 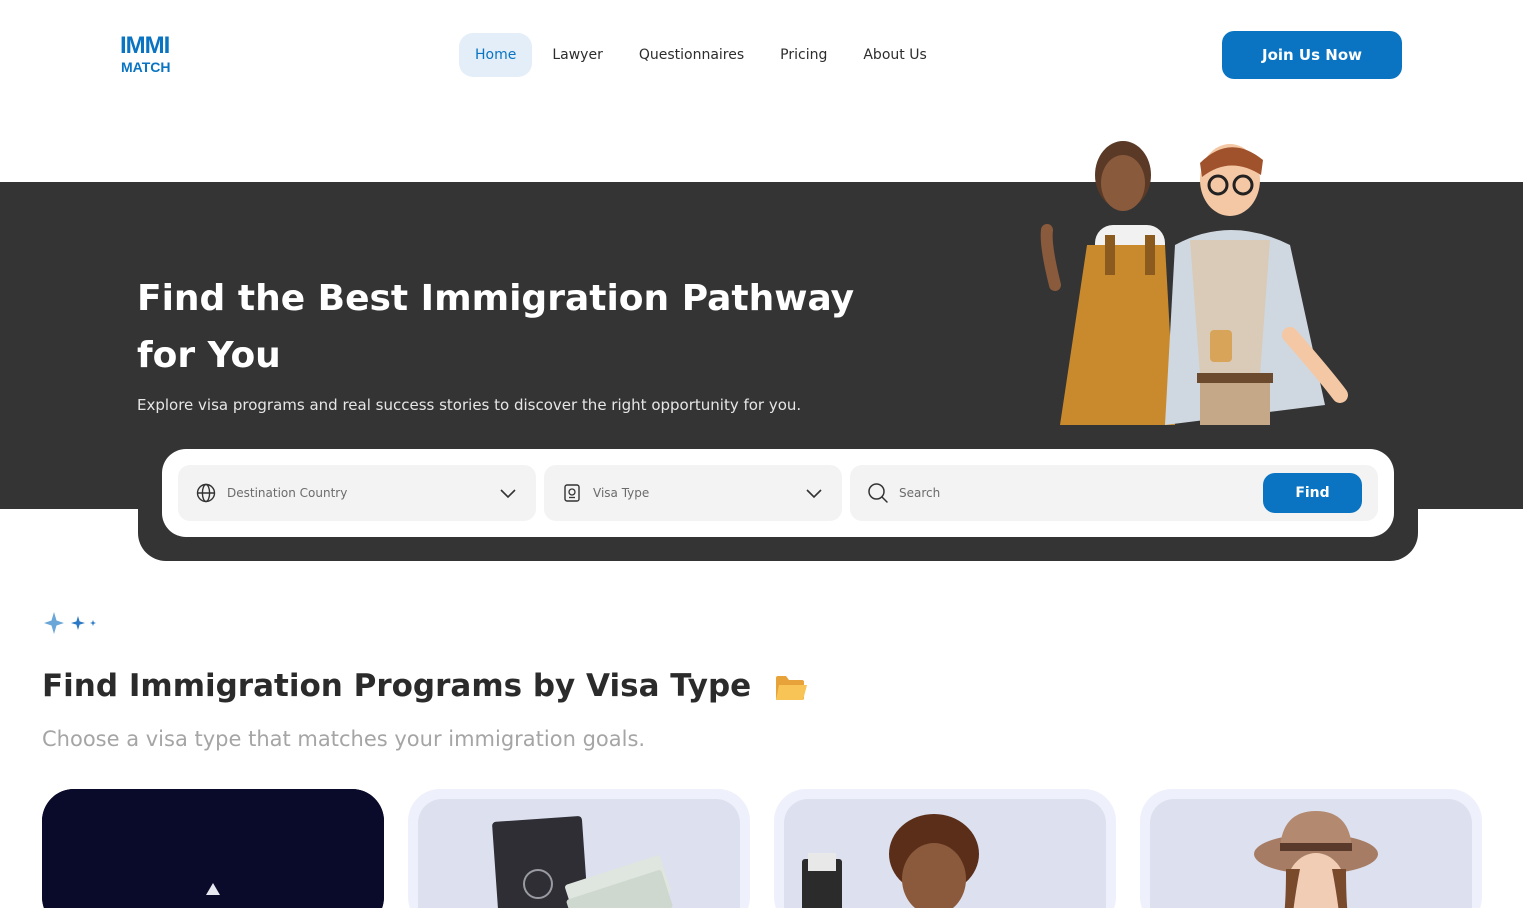 I want to click on dark-visa-image, so click(x=213, y=848).